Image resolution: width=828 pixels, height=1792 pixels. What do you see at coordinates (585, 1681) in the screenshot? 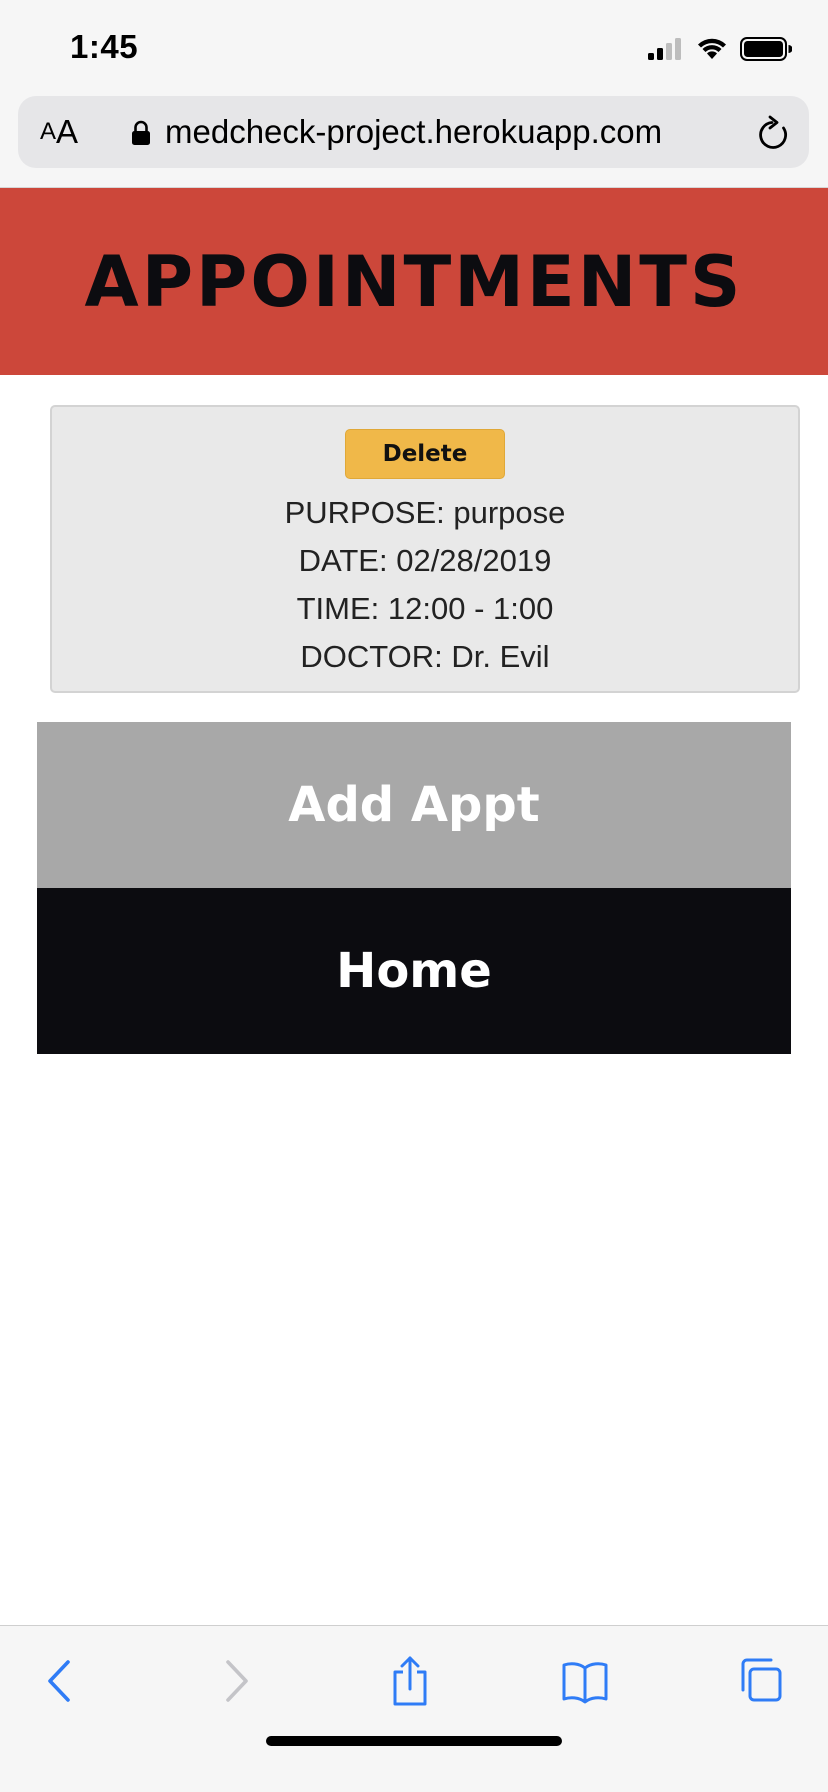
I see `bookmarks-icon` at bounding box center [585, 1681].